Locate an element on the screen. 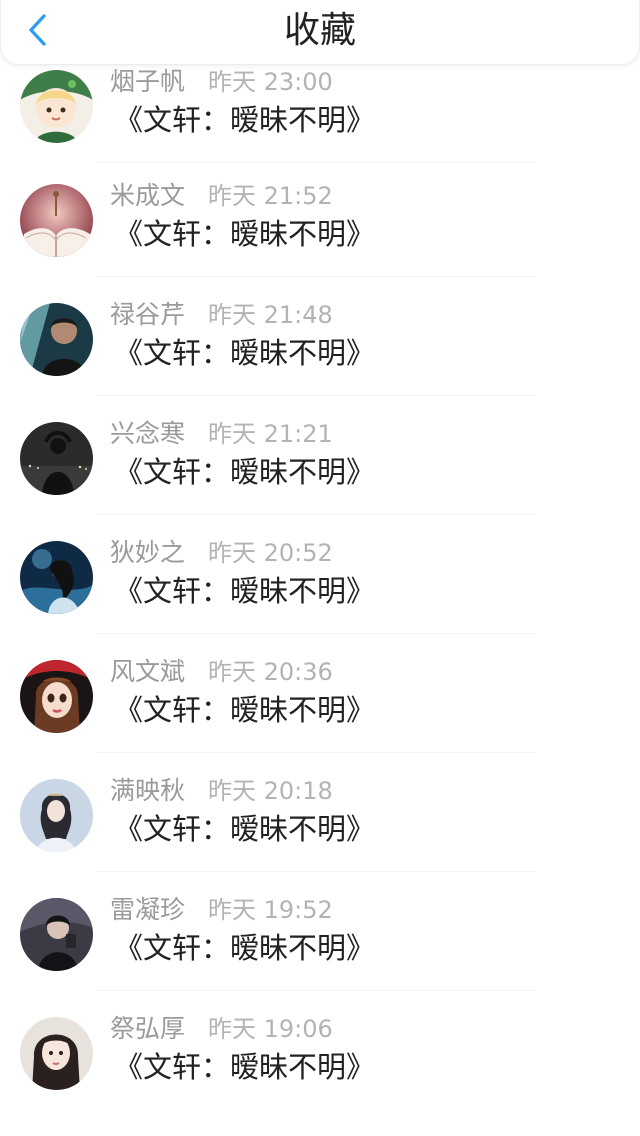  username: 米成文 is located at coordinates (148, 195).